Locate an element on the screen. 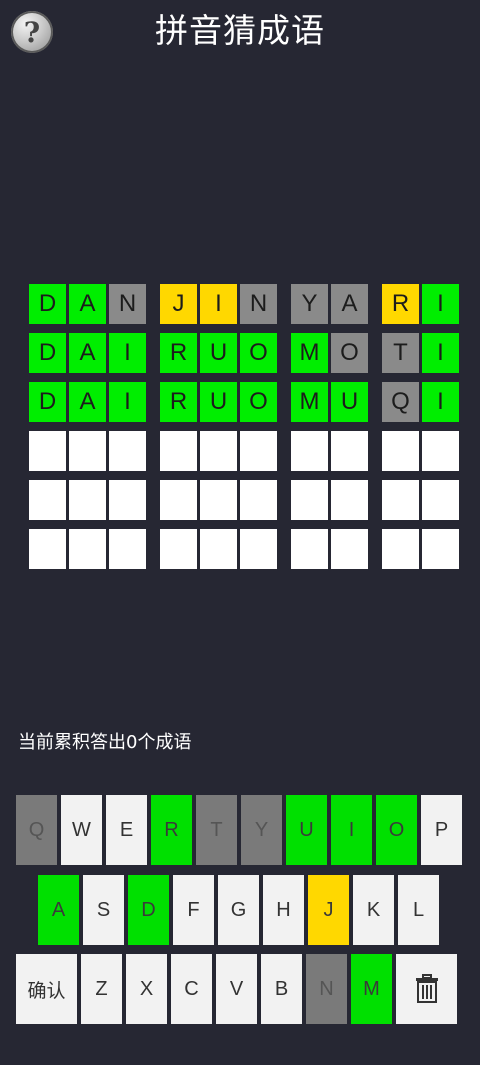  syllable-group: TI is located at coordinates (422, 354).